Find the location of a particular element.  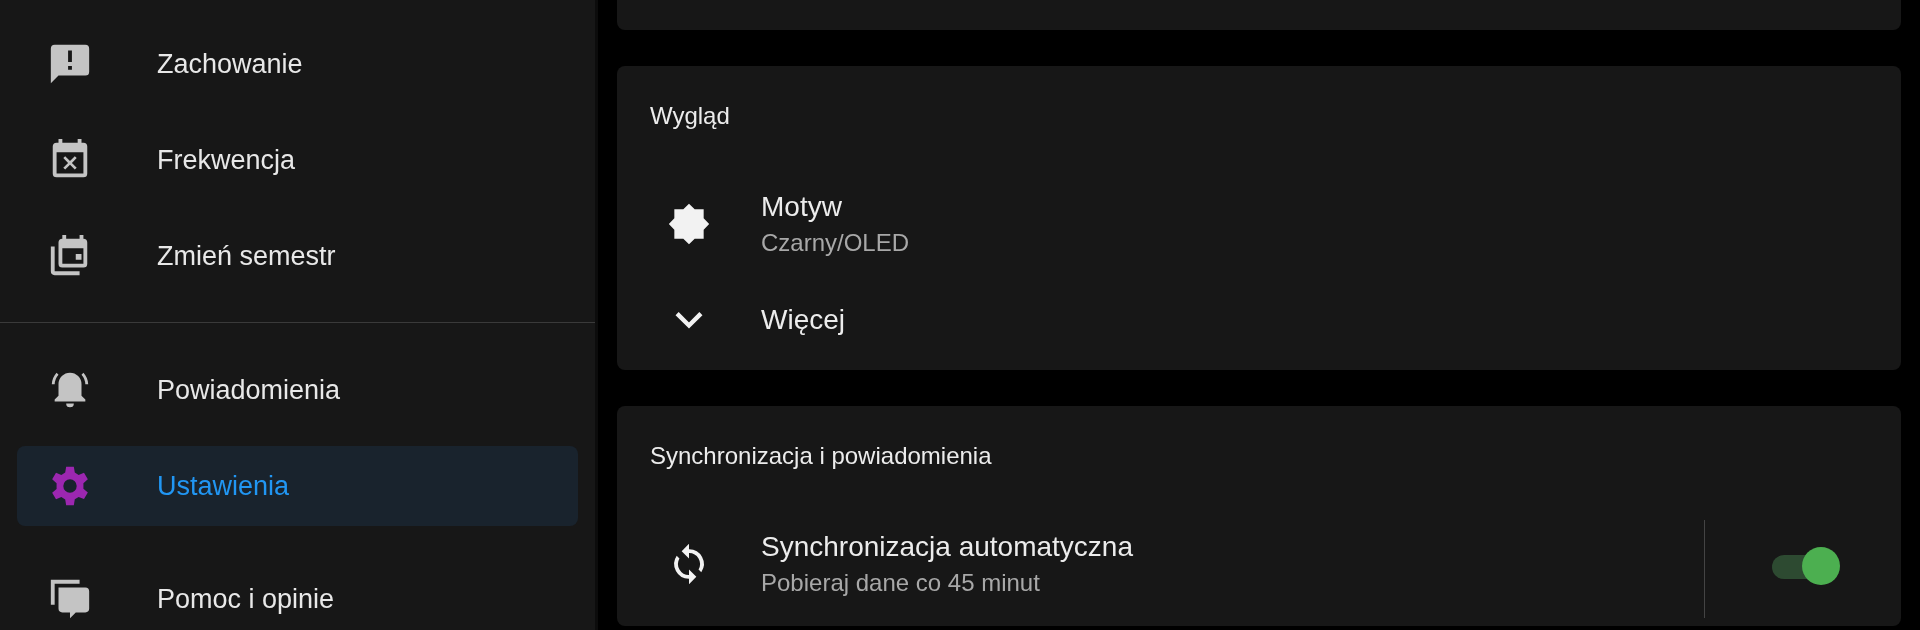

section-title: Wygląd is located at coordinates (690, 116).